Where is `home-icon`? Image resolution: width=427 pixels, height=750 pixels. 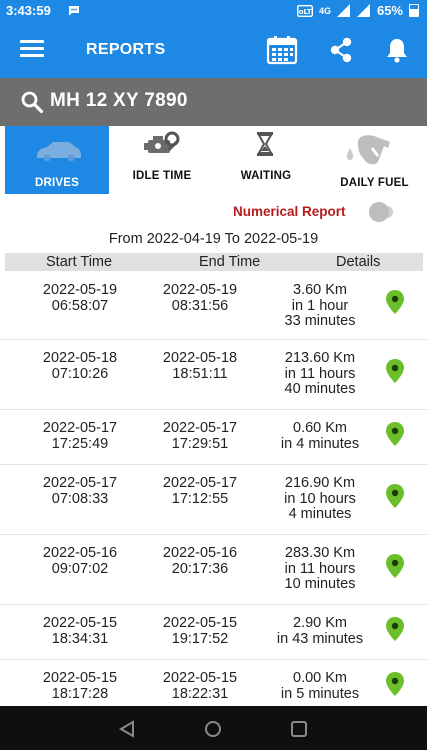
home-icon is located at coordinates (213, 729).